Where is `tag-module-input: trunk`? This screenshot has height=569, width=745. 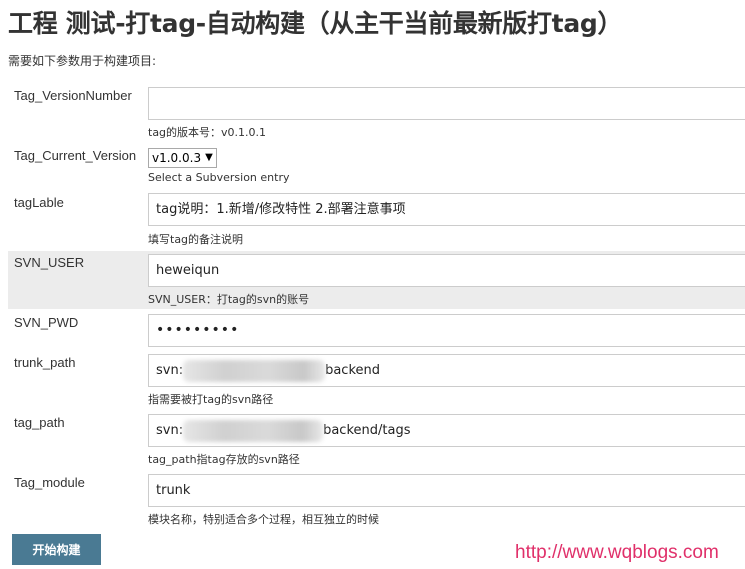
tag-module-input: trunk is located at coordinates (446, 490).